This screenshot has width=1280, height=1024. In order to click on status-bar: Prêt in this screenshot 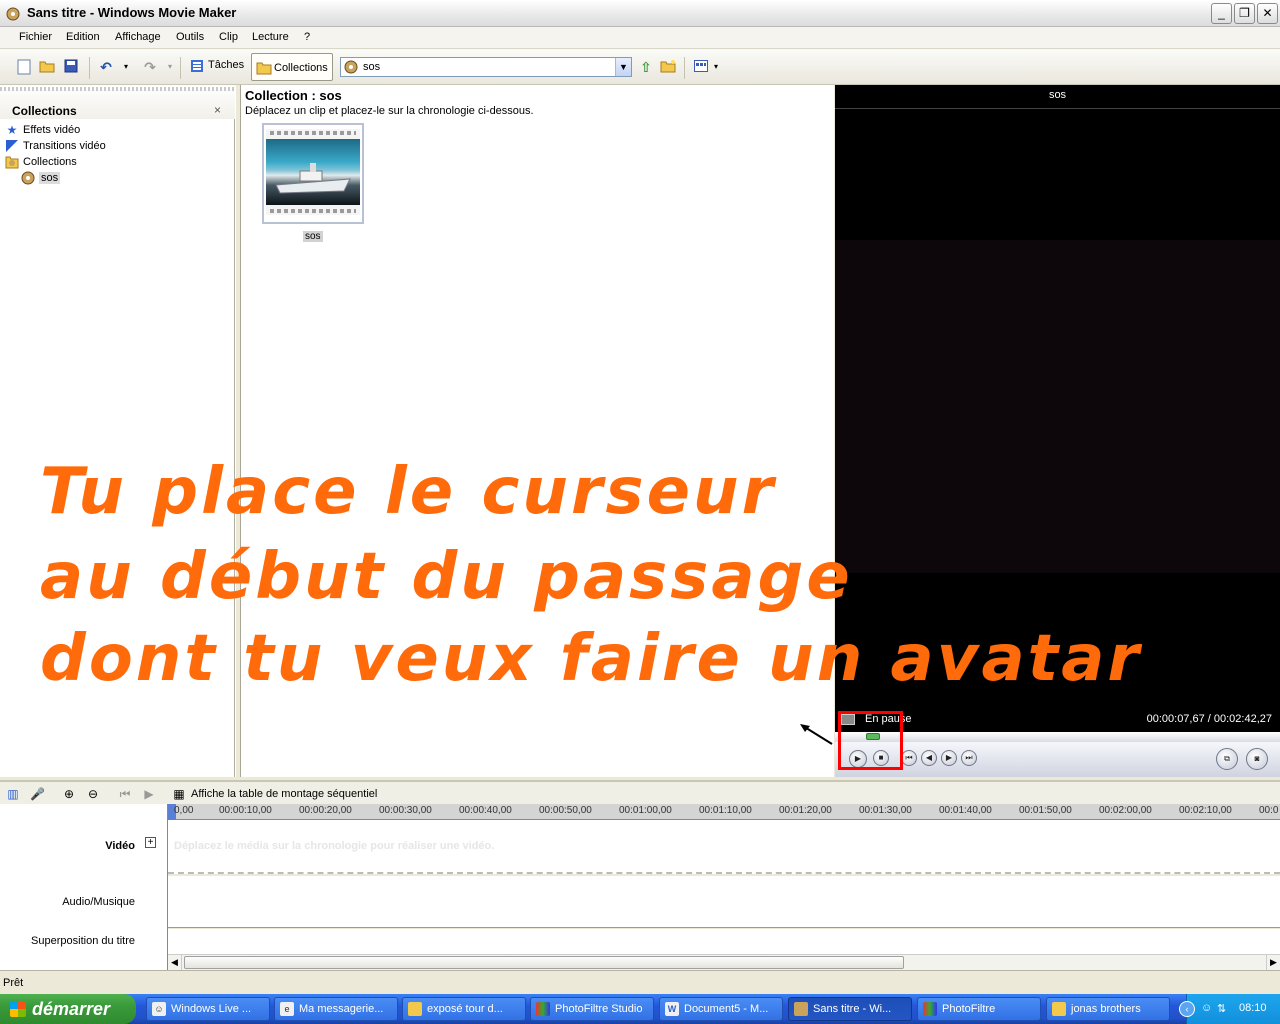, I will do `click(640, 982)`.